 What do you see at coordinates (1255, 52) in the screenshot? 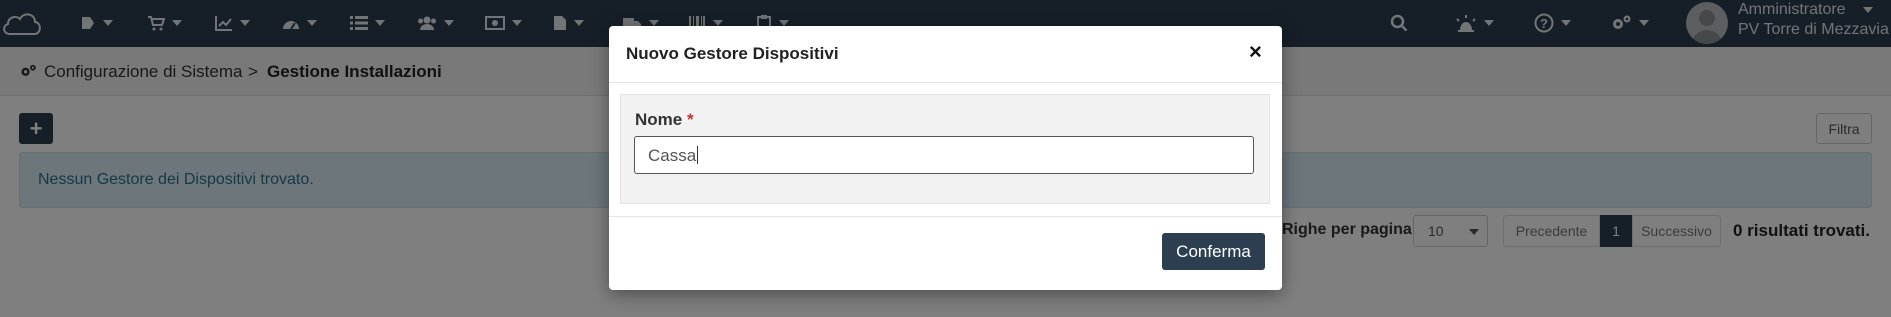
I see `close-icon: ×` at bounding box center [1255, 52].